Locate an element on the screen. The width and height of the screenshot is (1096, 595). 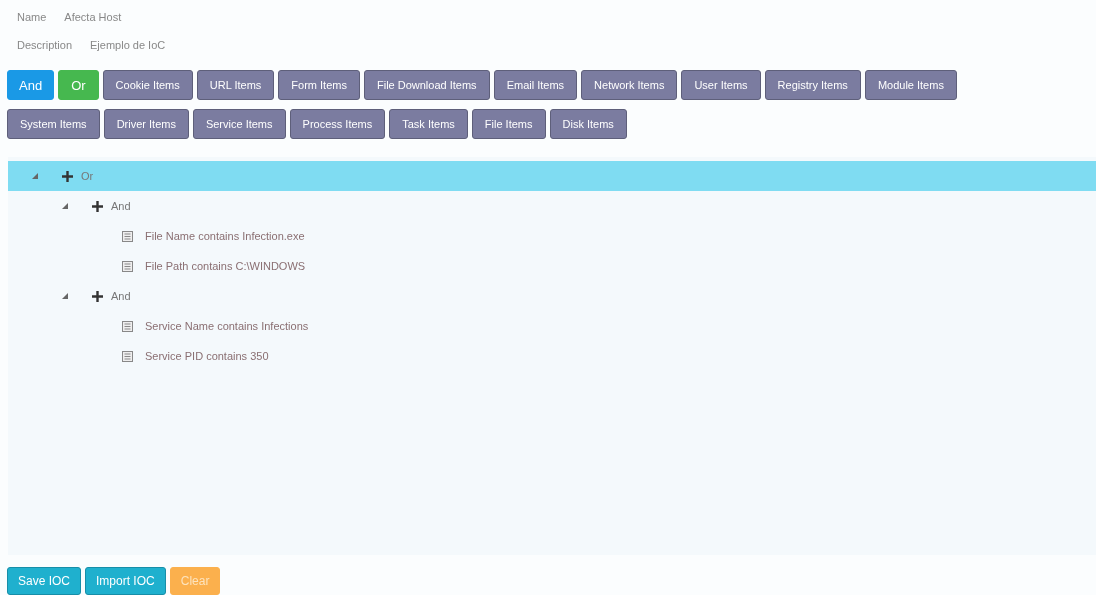
field-value: Ejemplo de IoC is located at coordinates (128, 45).